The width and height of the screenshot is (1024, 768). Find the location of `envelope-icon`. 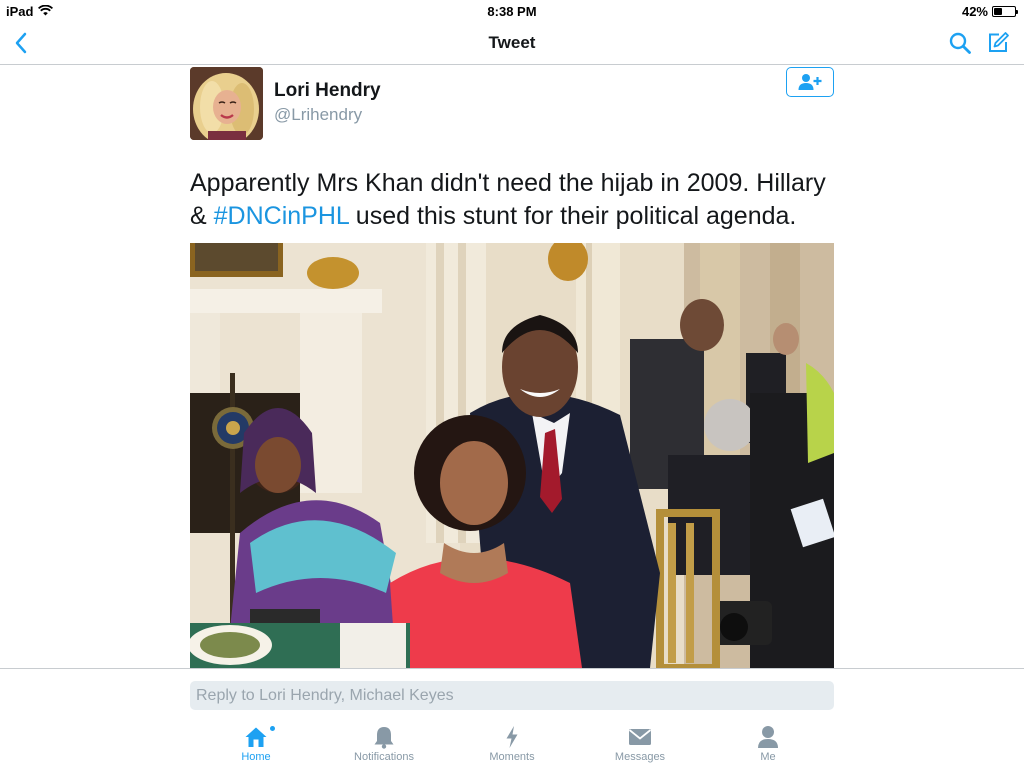

envelope-icon is located at coordinates (640, 737).